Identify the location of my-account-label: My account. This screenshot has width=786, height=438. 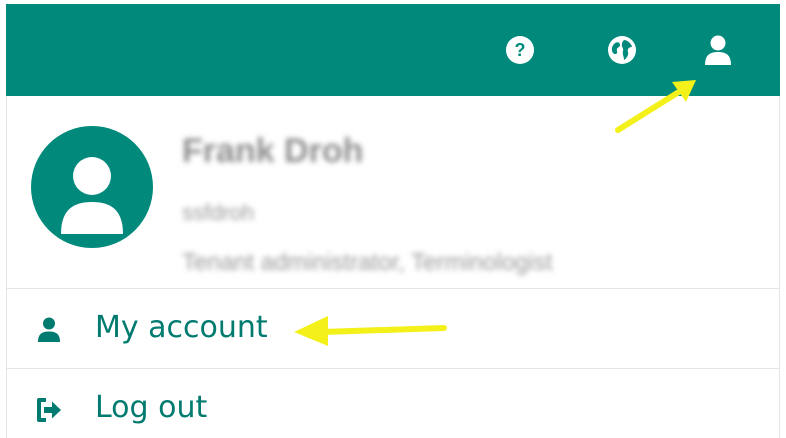
(181, 327).